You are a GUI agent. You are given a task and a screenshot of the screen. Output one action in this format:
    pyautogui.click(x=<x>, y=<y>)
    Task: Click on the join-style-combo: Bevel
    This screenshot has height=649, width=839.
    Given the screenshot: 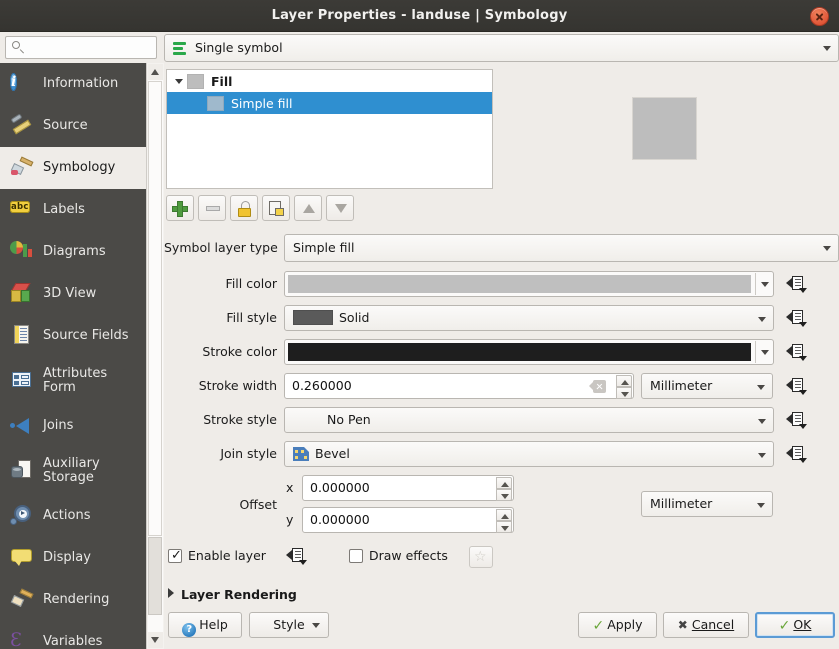 What is the action you would take?
    pyautogui.click(x=529, y=454)
    